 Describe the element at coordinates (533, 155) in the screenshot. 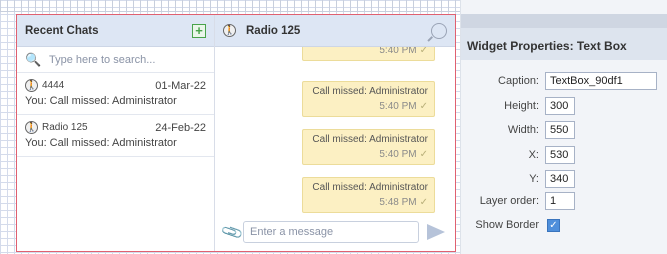

I see `x-label: X:` at that location.